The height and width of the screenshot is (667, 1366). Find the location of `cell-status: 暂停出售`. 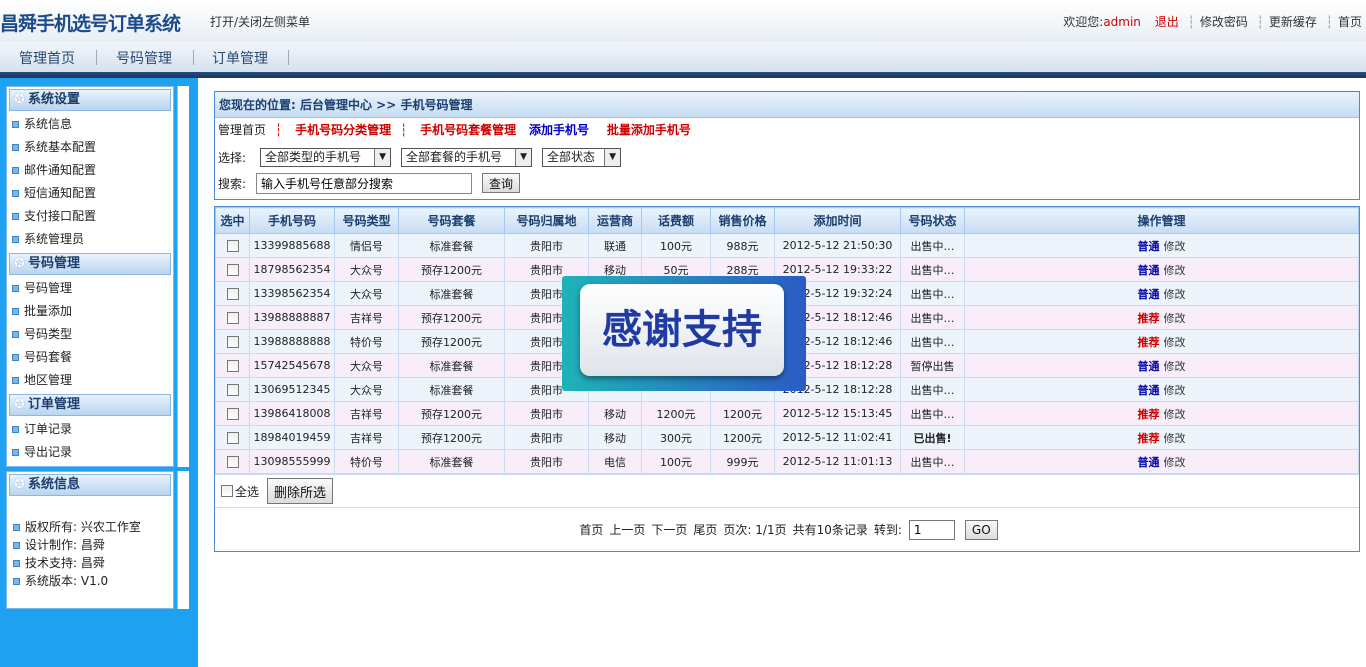

cell-status: 暂停出售 is located at coordinates (932, 365).